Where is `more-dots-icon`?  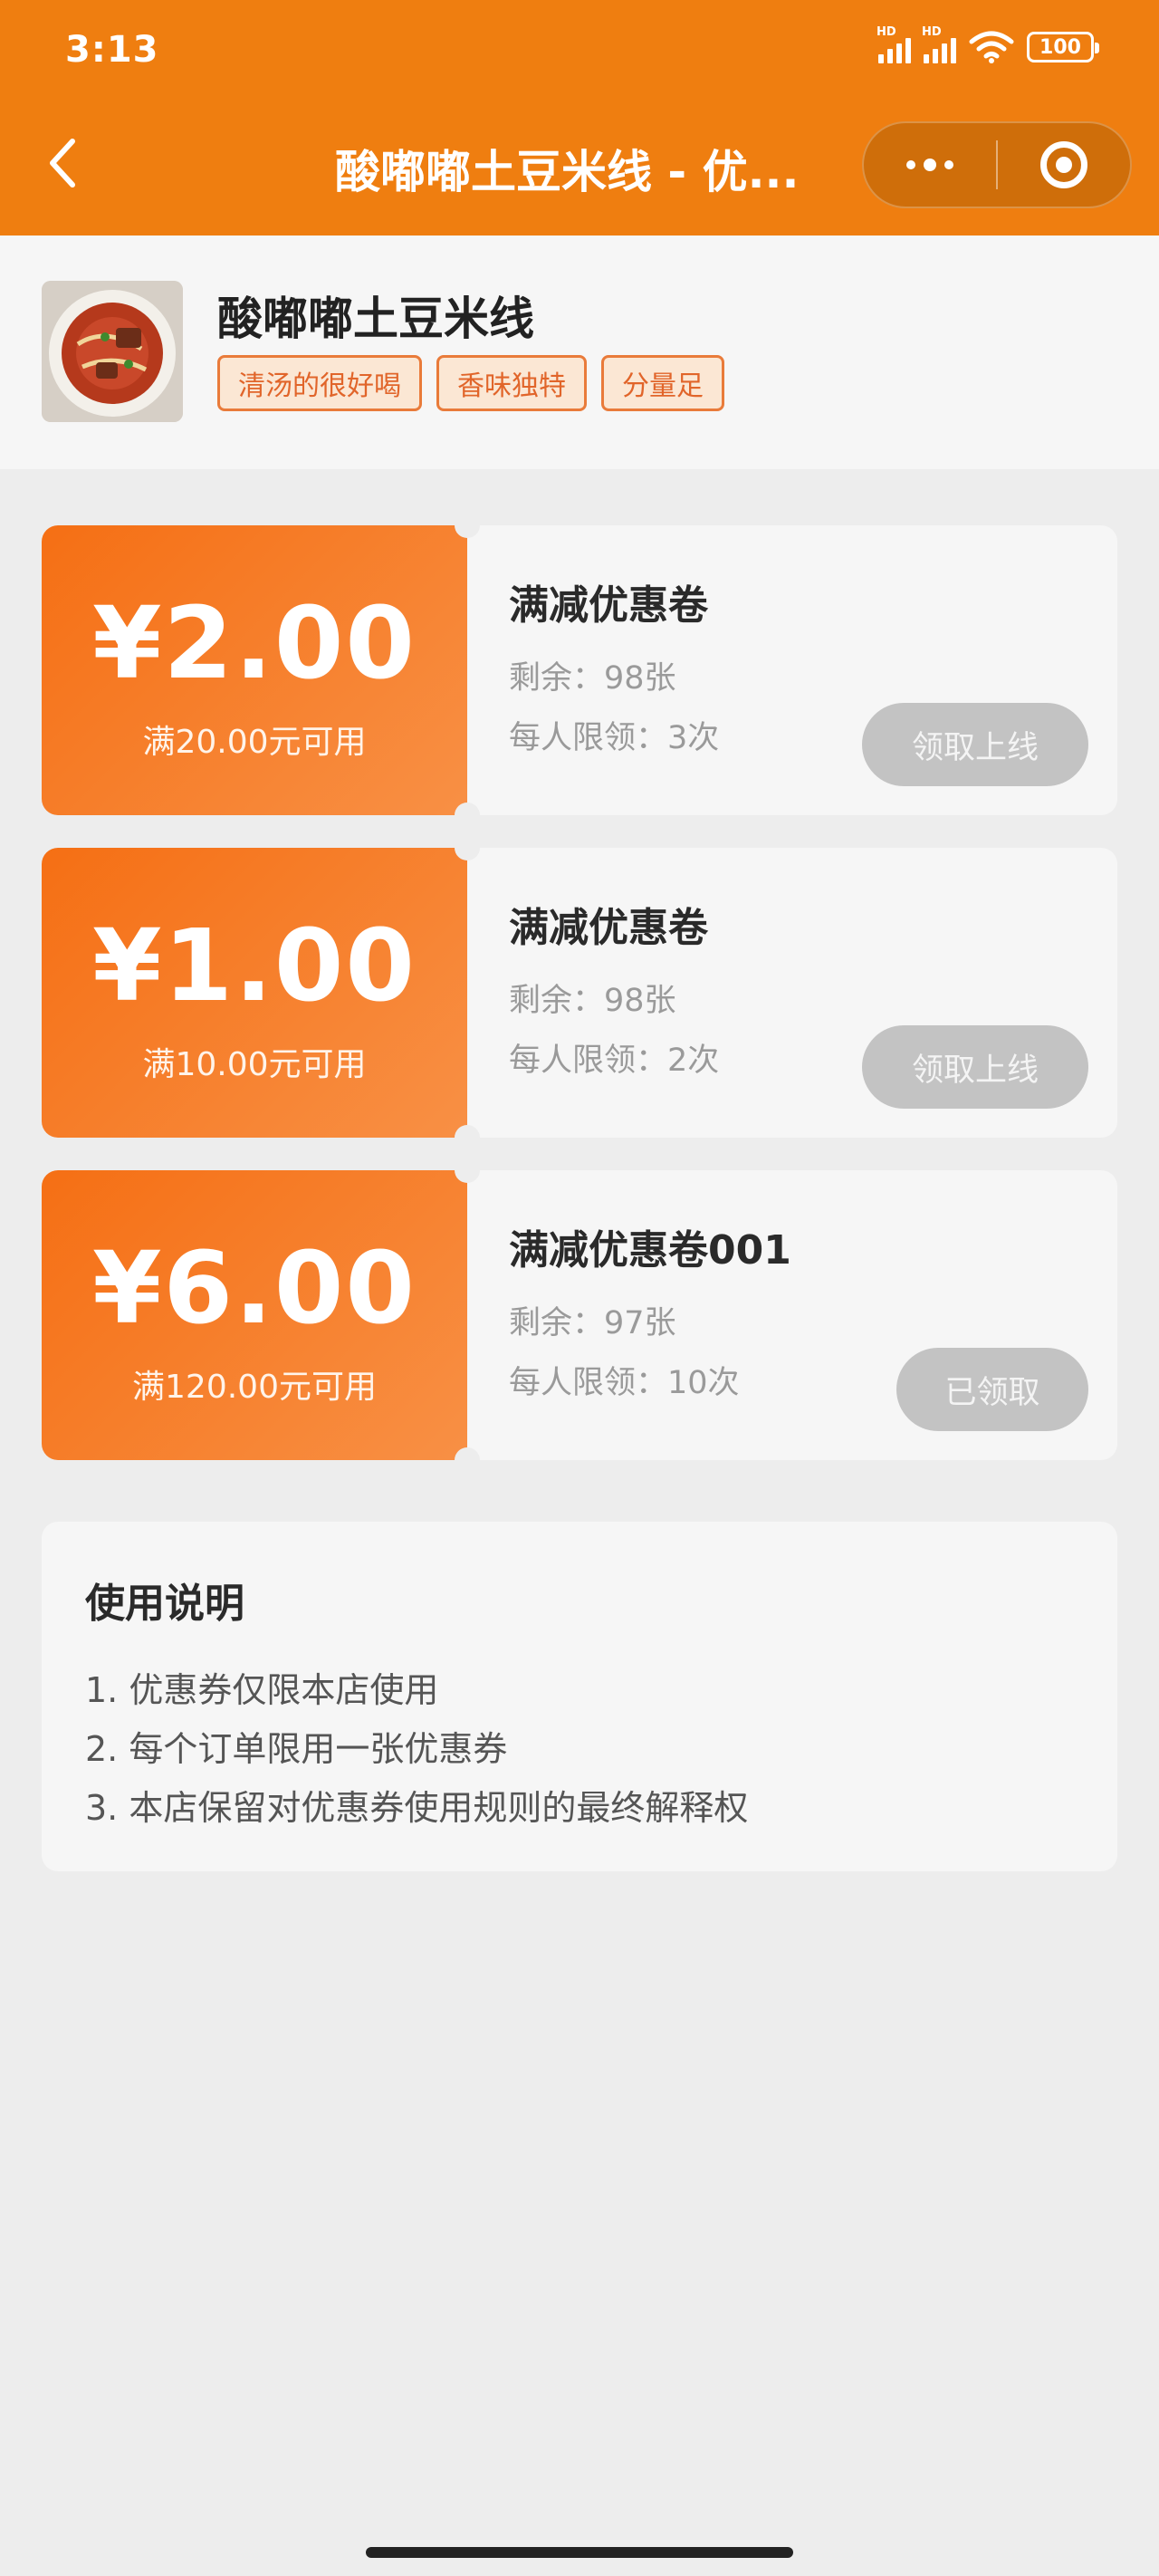
more-dots-icon is located at coordinates (930, 165).